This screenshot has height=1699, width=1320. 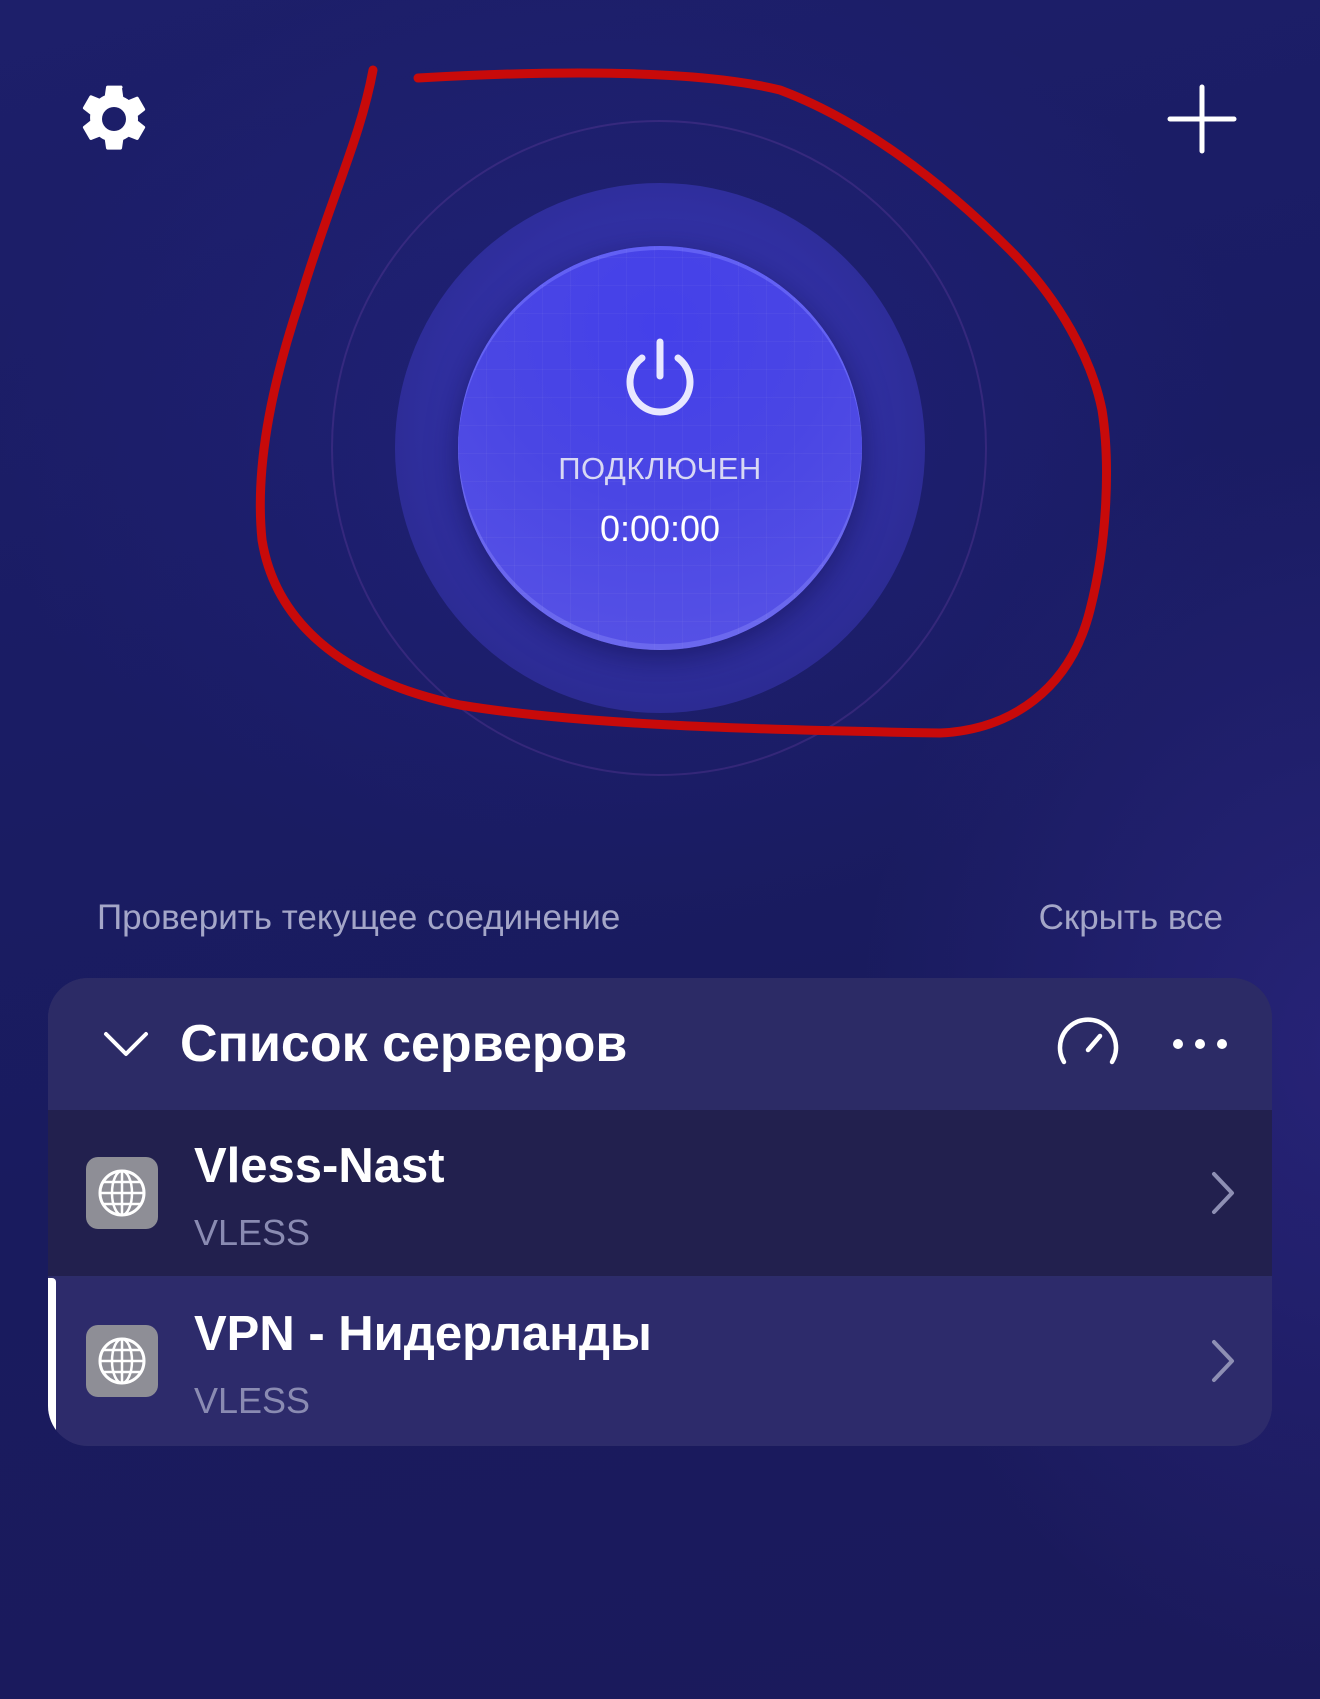 What do you see at coordinates (423, 1334) in the screenshot?
I see `server-name: VPN - Нидерланды` at bounding box center [423, 1334].